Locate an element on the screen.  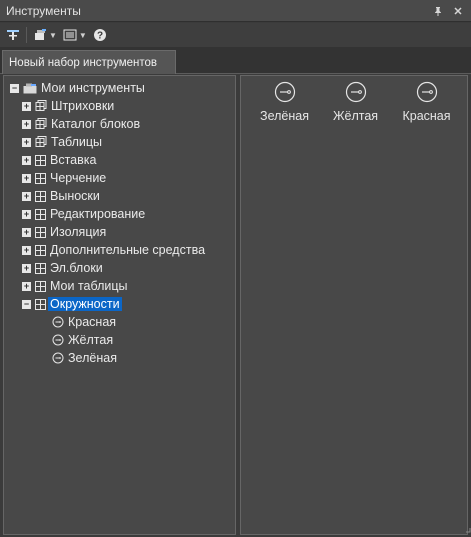
help-icon: ? is located at coordinates (99, 35).